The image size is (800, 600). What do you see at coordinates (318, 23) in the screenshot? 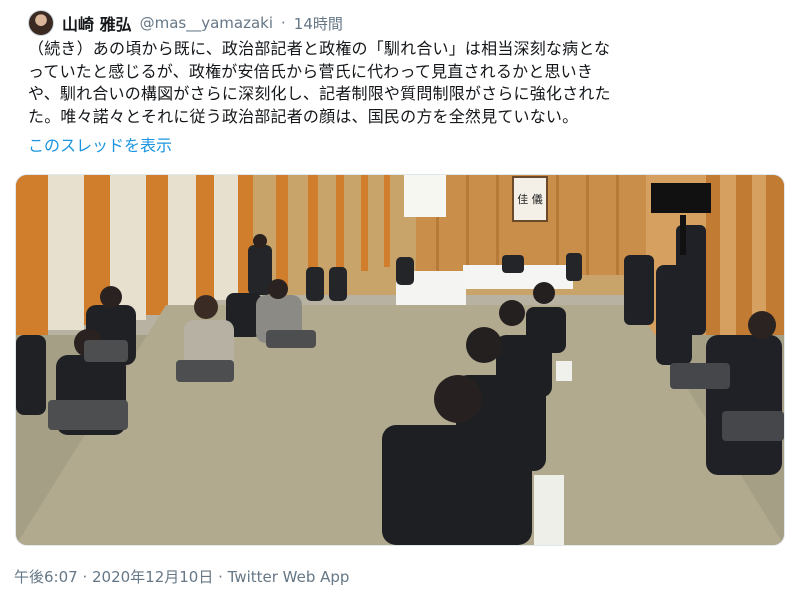
I see `timestamp-relative: 14時間` at bounding box center [318, 23].